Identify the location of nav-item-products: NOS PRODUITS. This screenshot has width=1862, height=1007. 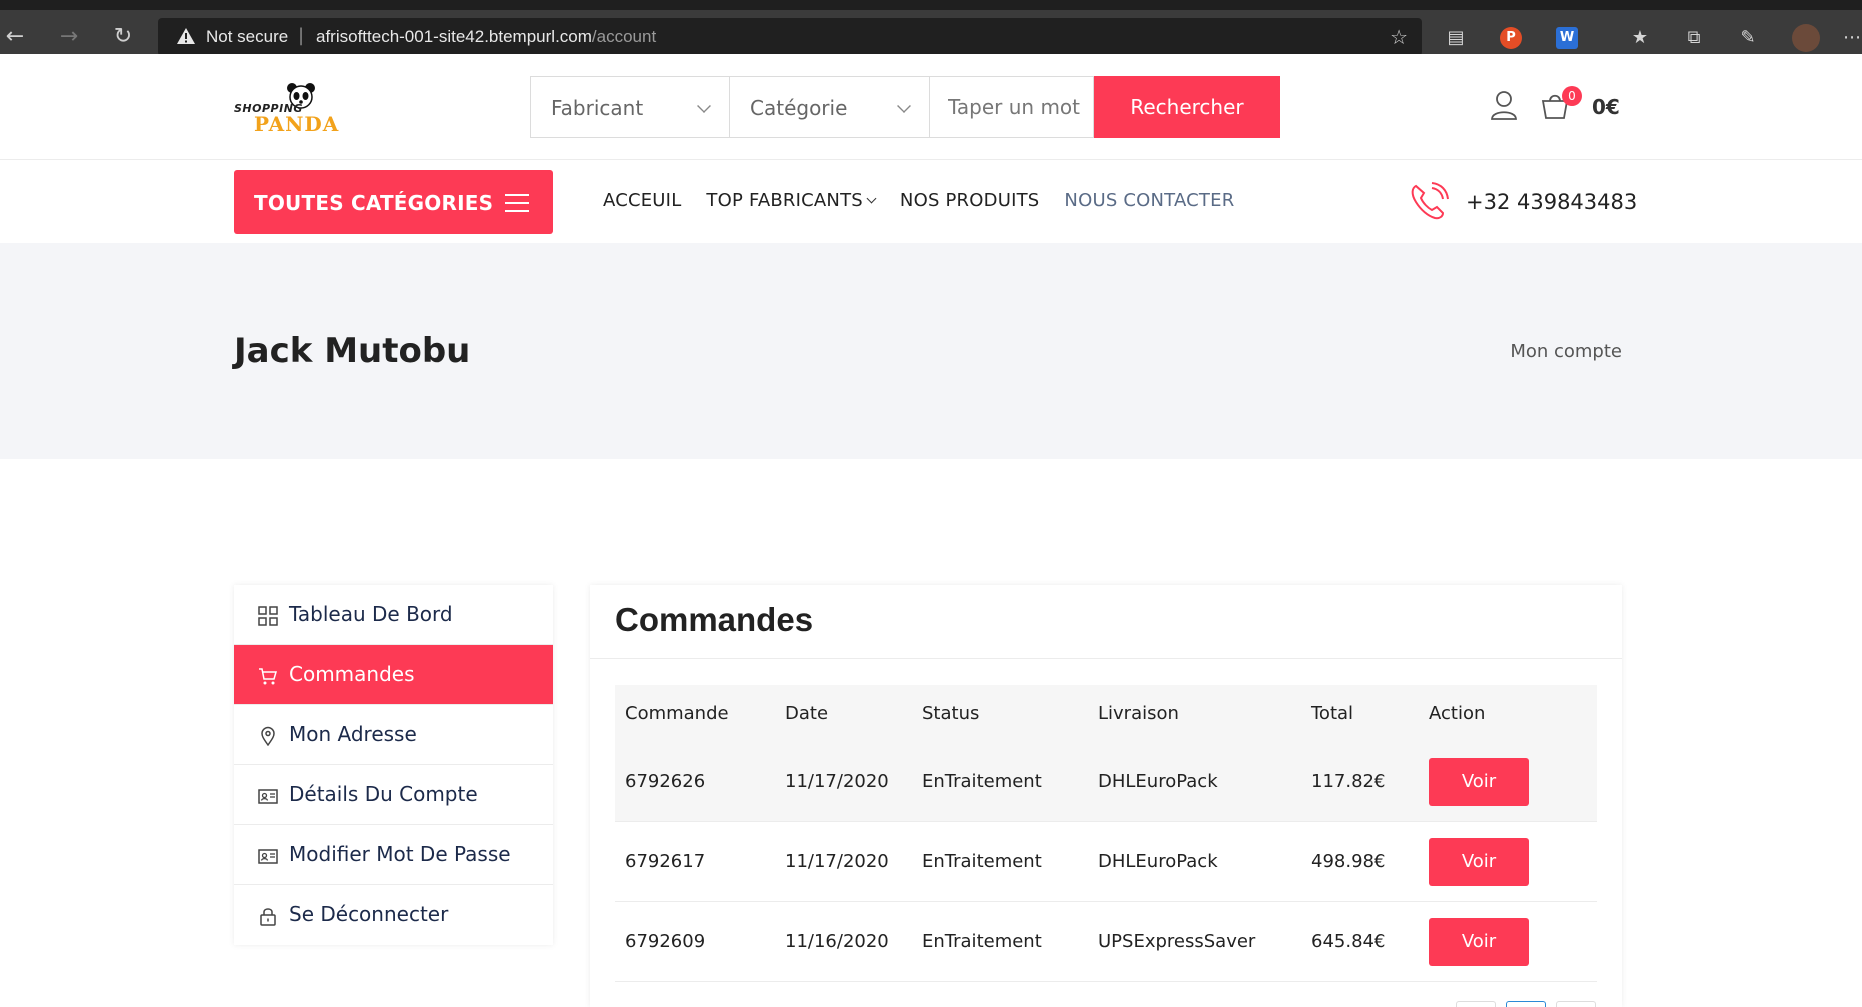
(969, 200).